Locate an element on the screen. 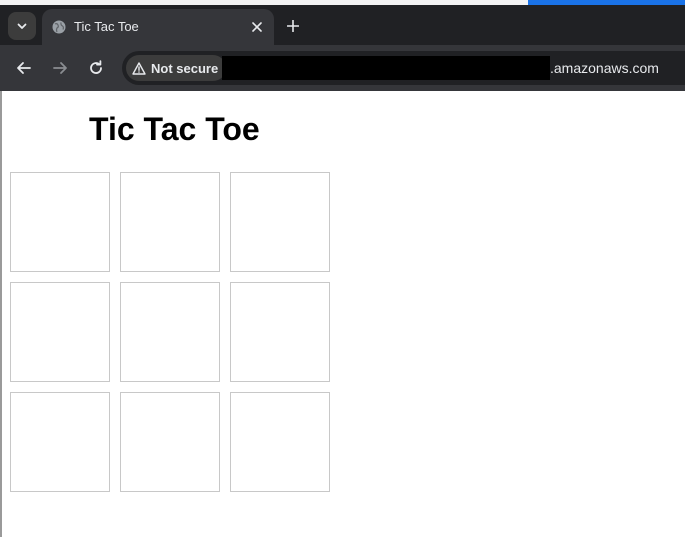 The height and width of the screenshot is (537, 685). page-title: Tic Tac Toe is located at coordinates (174, 129).